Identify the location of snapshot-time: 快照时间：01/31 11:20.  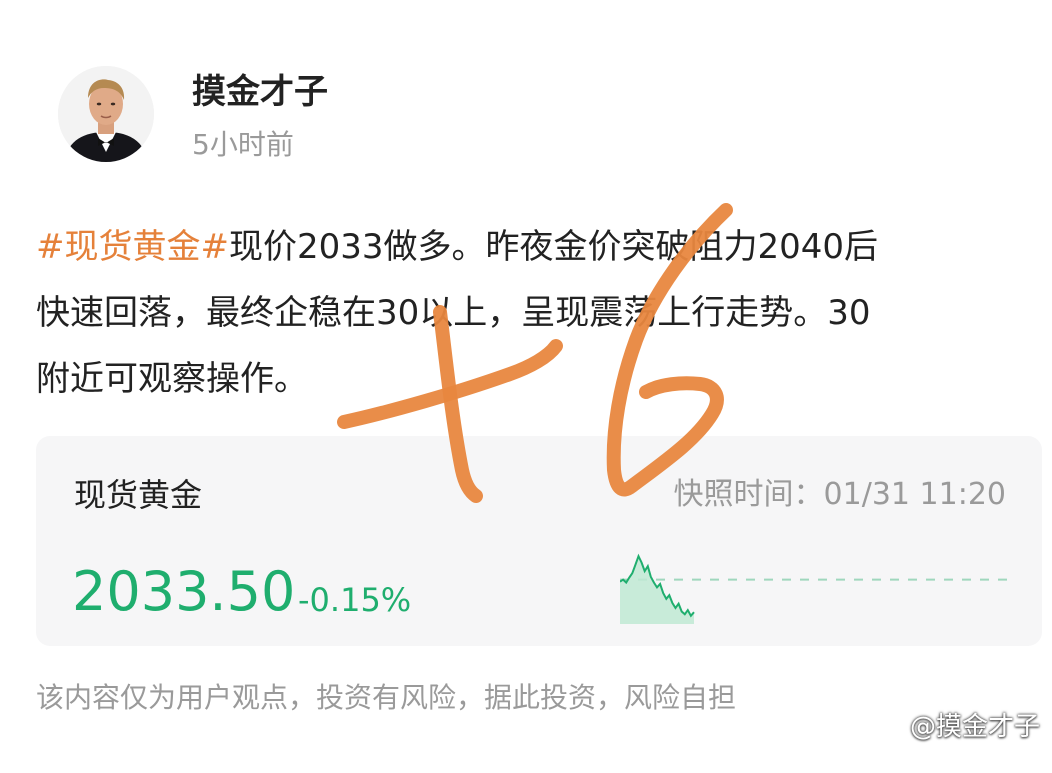
(839, 494).